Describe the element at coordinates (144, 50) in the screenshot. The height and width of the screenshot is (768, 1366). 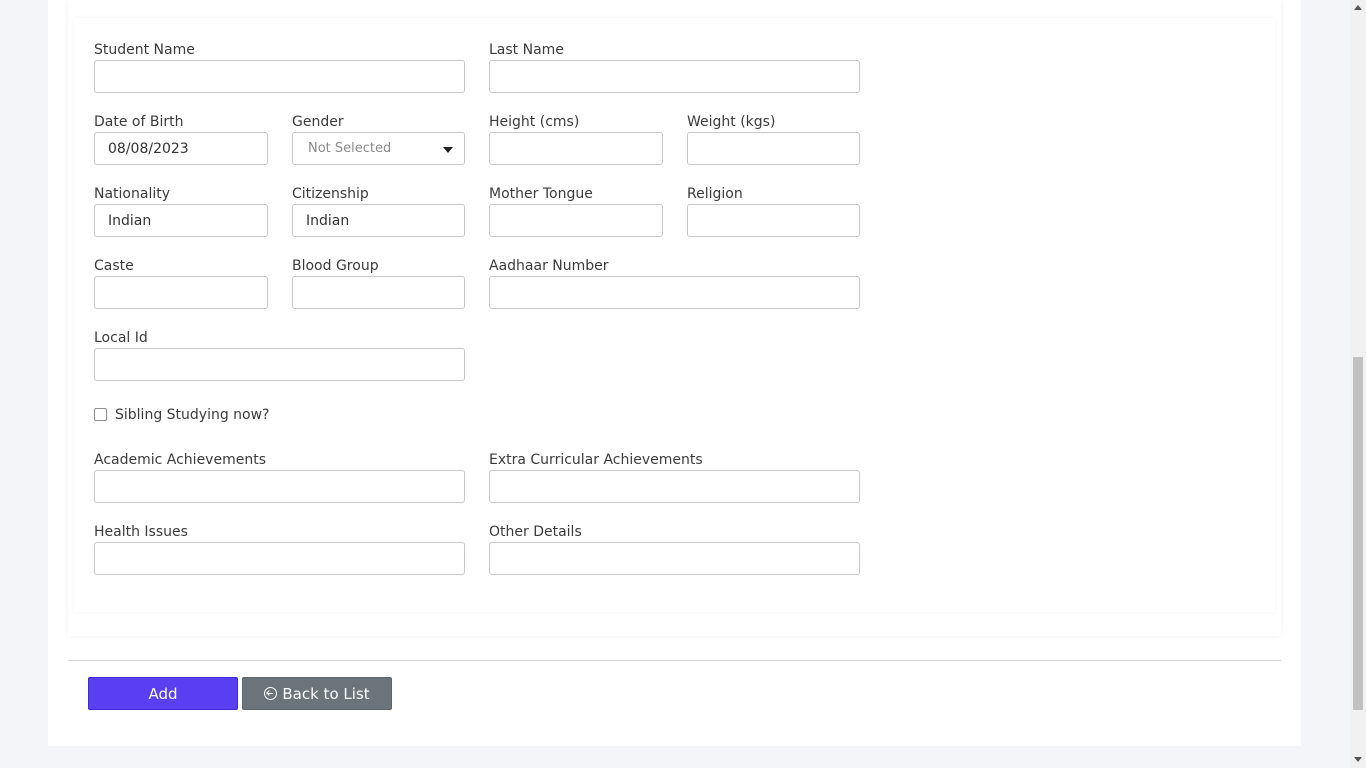
I see `student-name-label: Student Name` at that location.